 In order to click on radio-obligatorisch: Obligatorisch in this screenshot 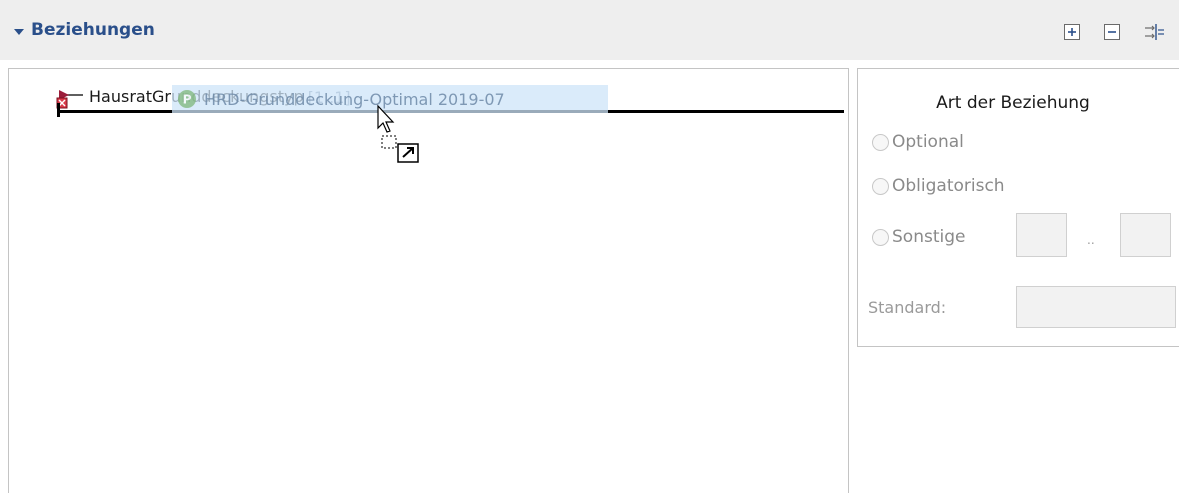, I will do `click(938, 186)`.